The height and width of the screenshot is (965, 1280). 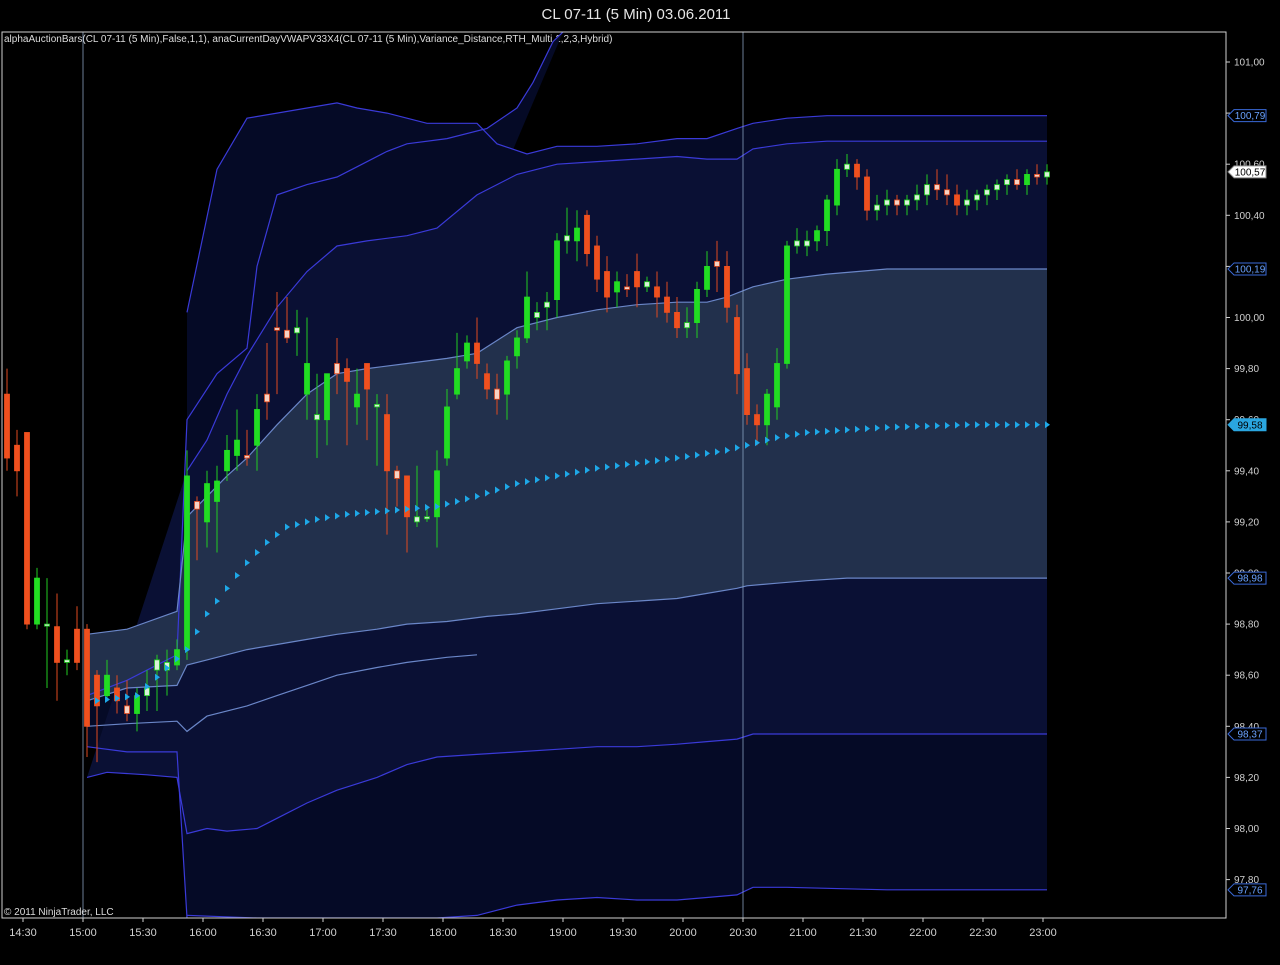 What do you see at coordinates (203, 933) in the screenshot?
I see `x-tick-label-3: 16:00` at bounding box center [203, 933].